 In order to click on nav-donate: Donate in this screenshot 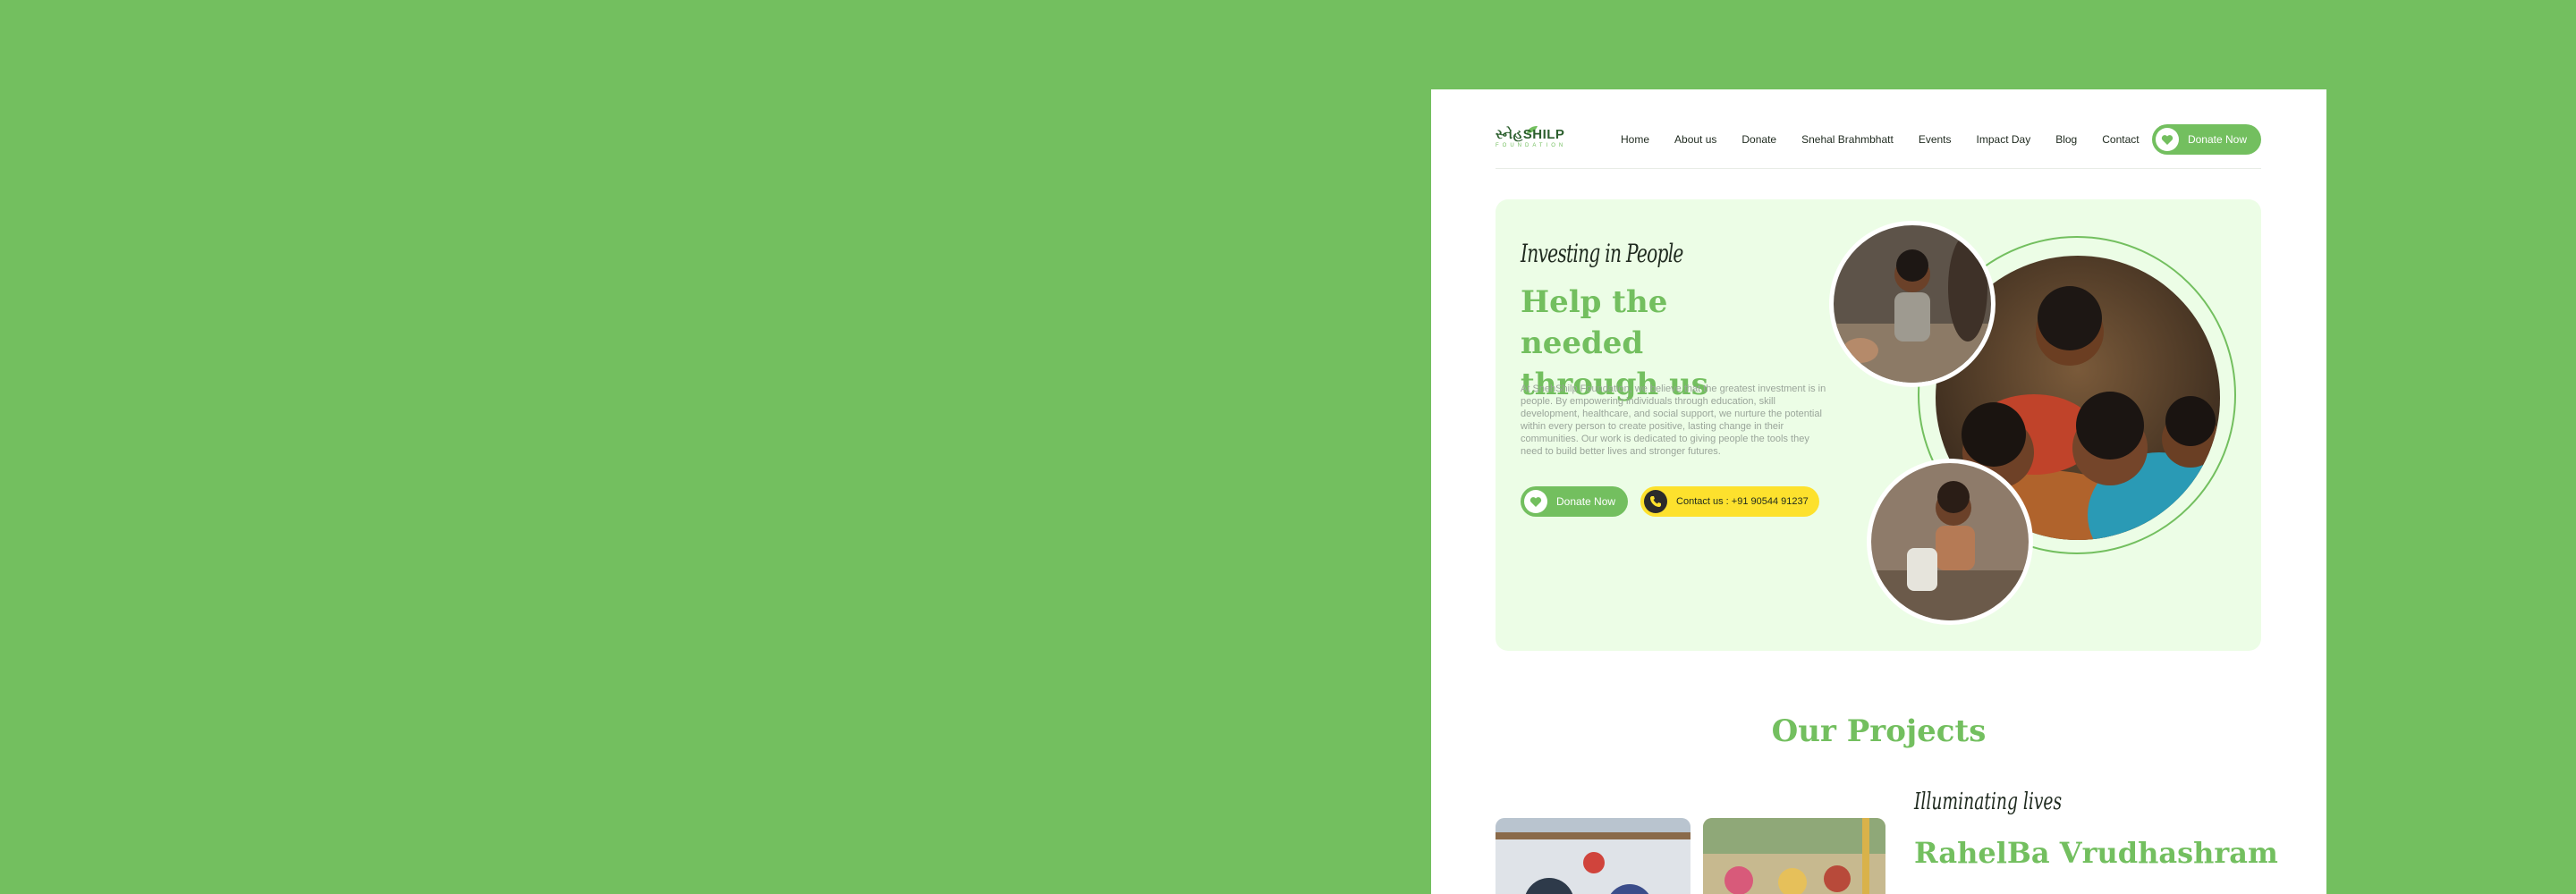, I will do `click(1758, 139)`.